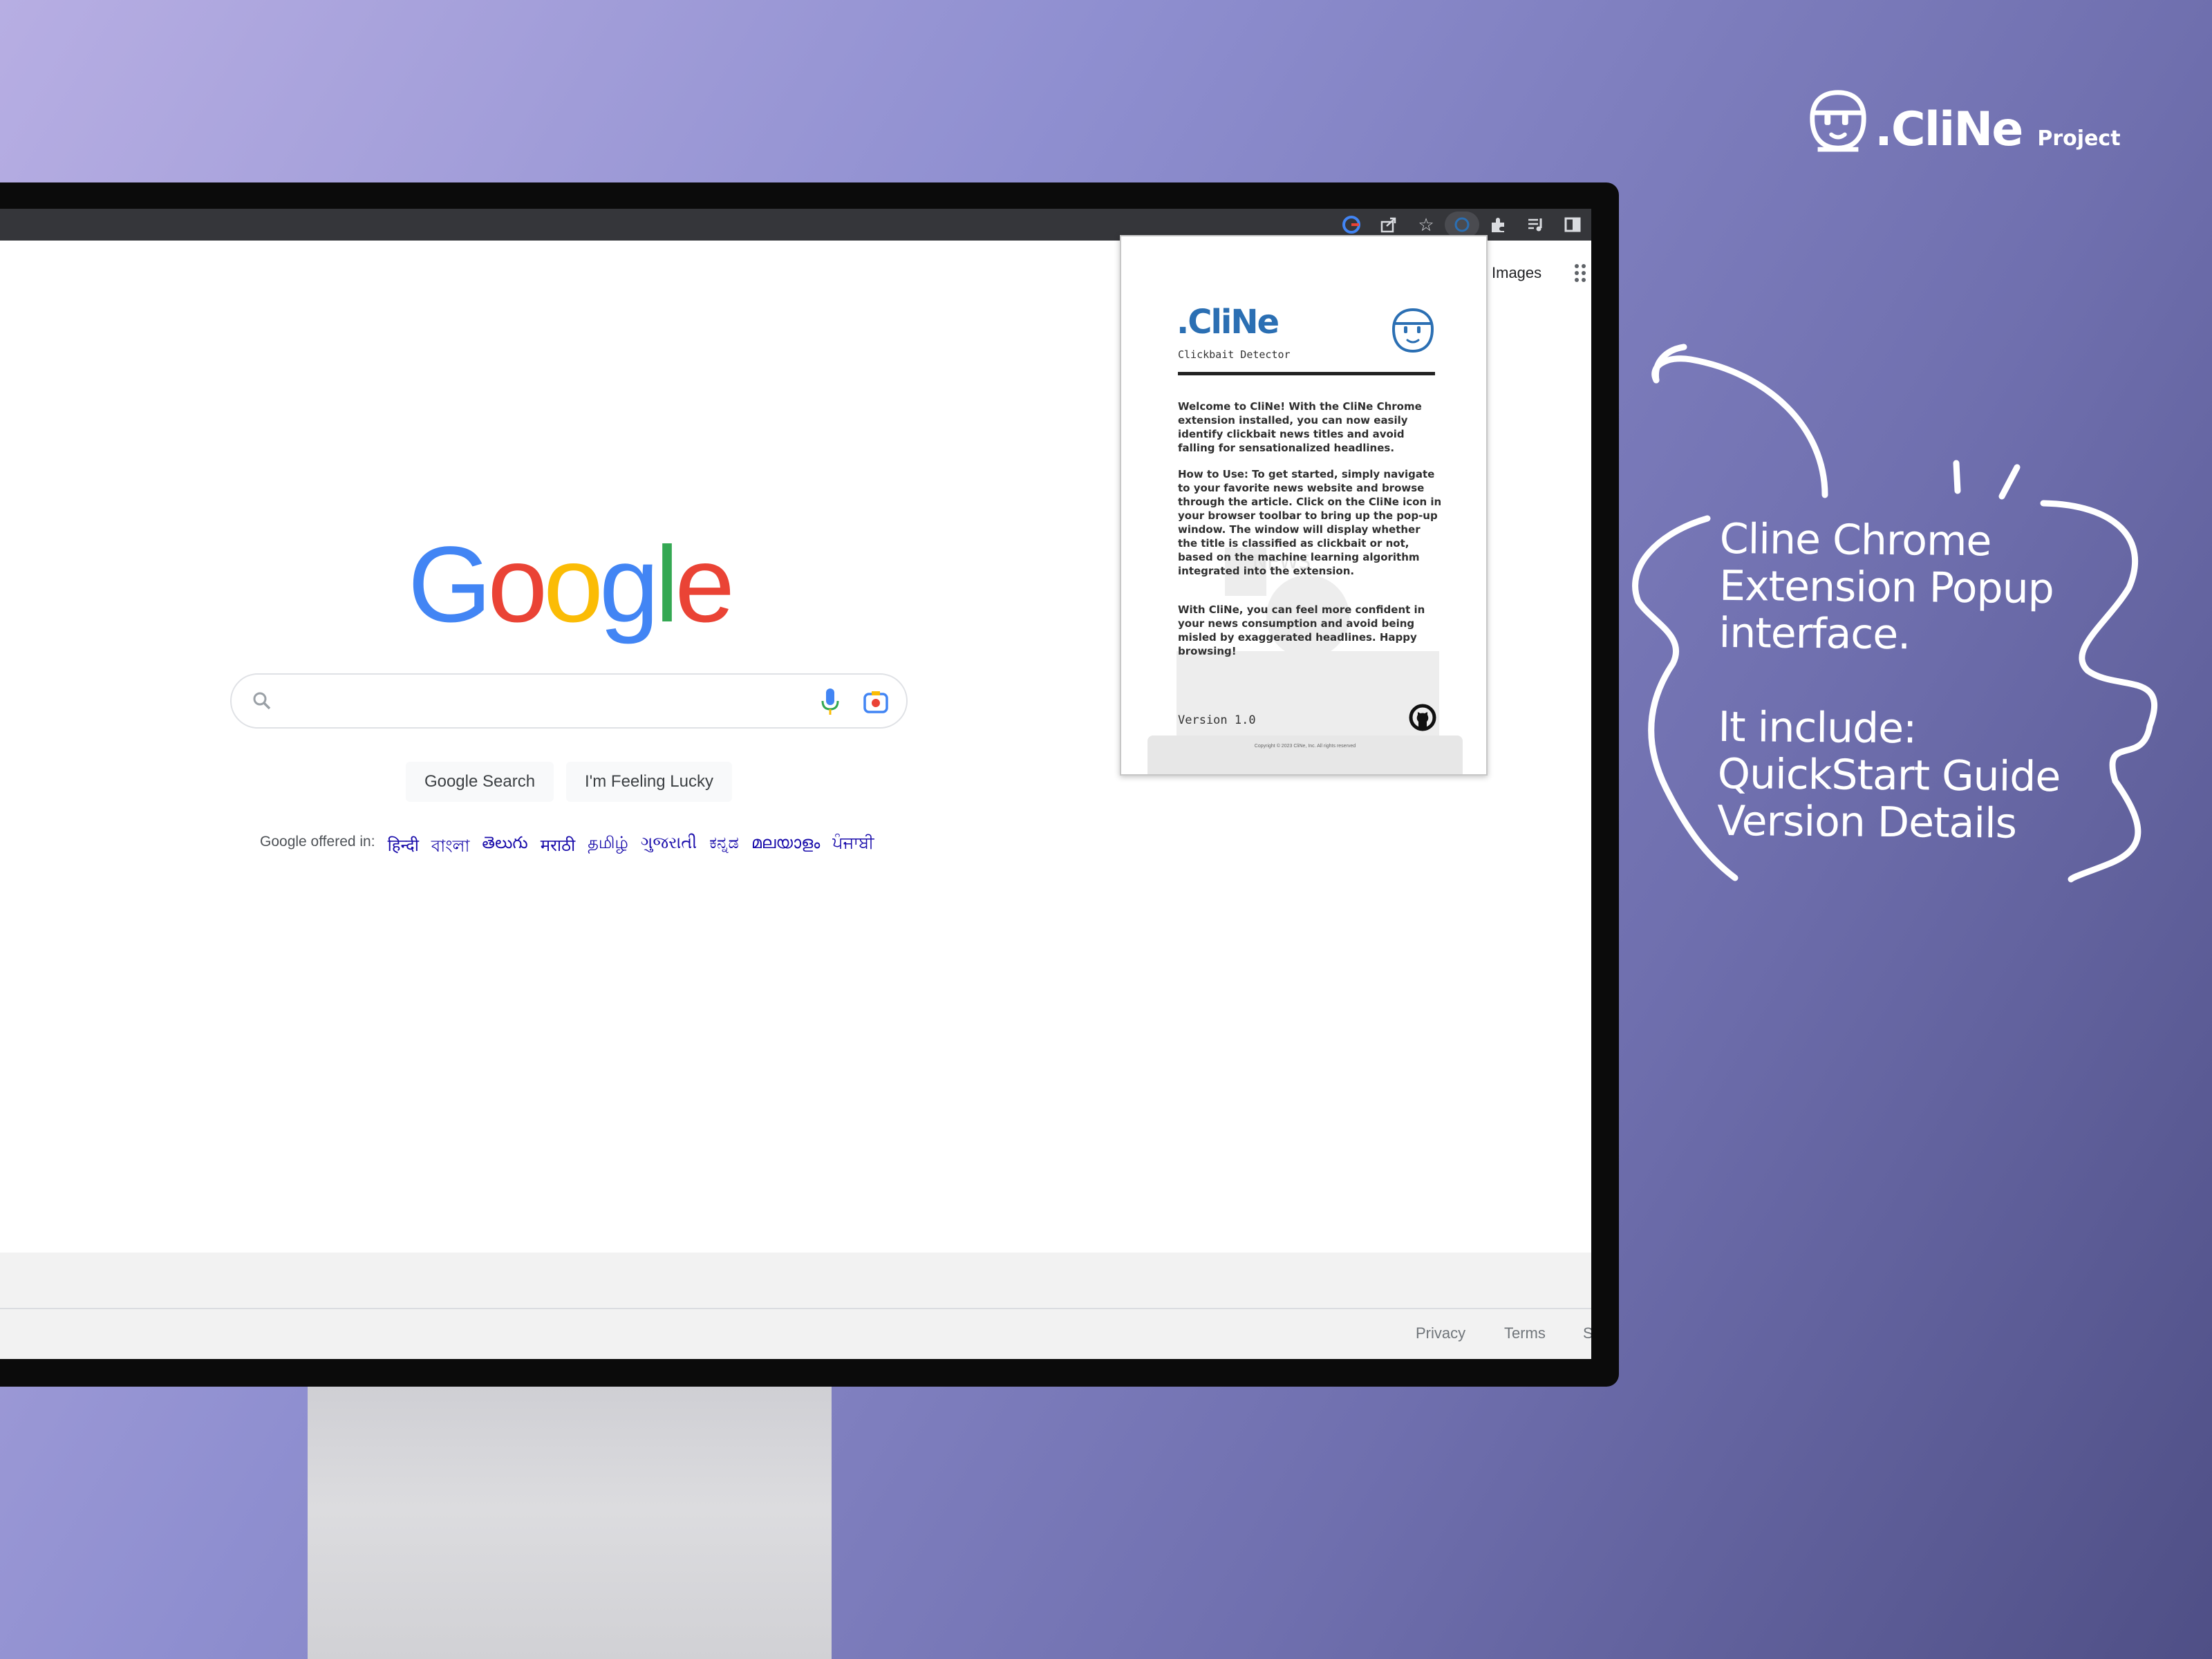 This screenshot has width=2212, height=1659. Describe the element at coordinates (569, 701) in the screenshot. I see `search-box` at that location.